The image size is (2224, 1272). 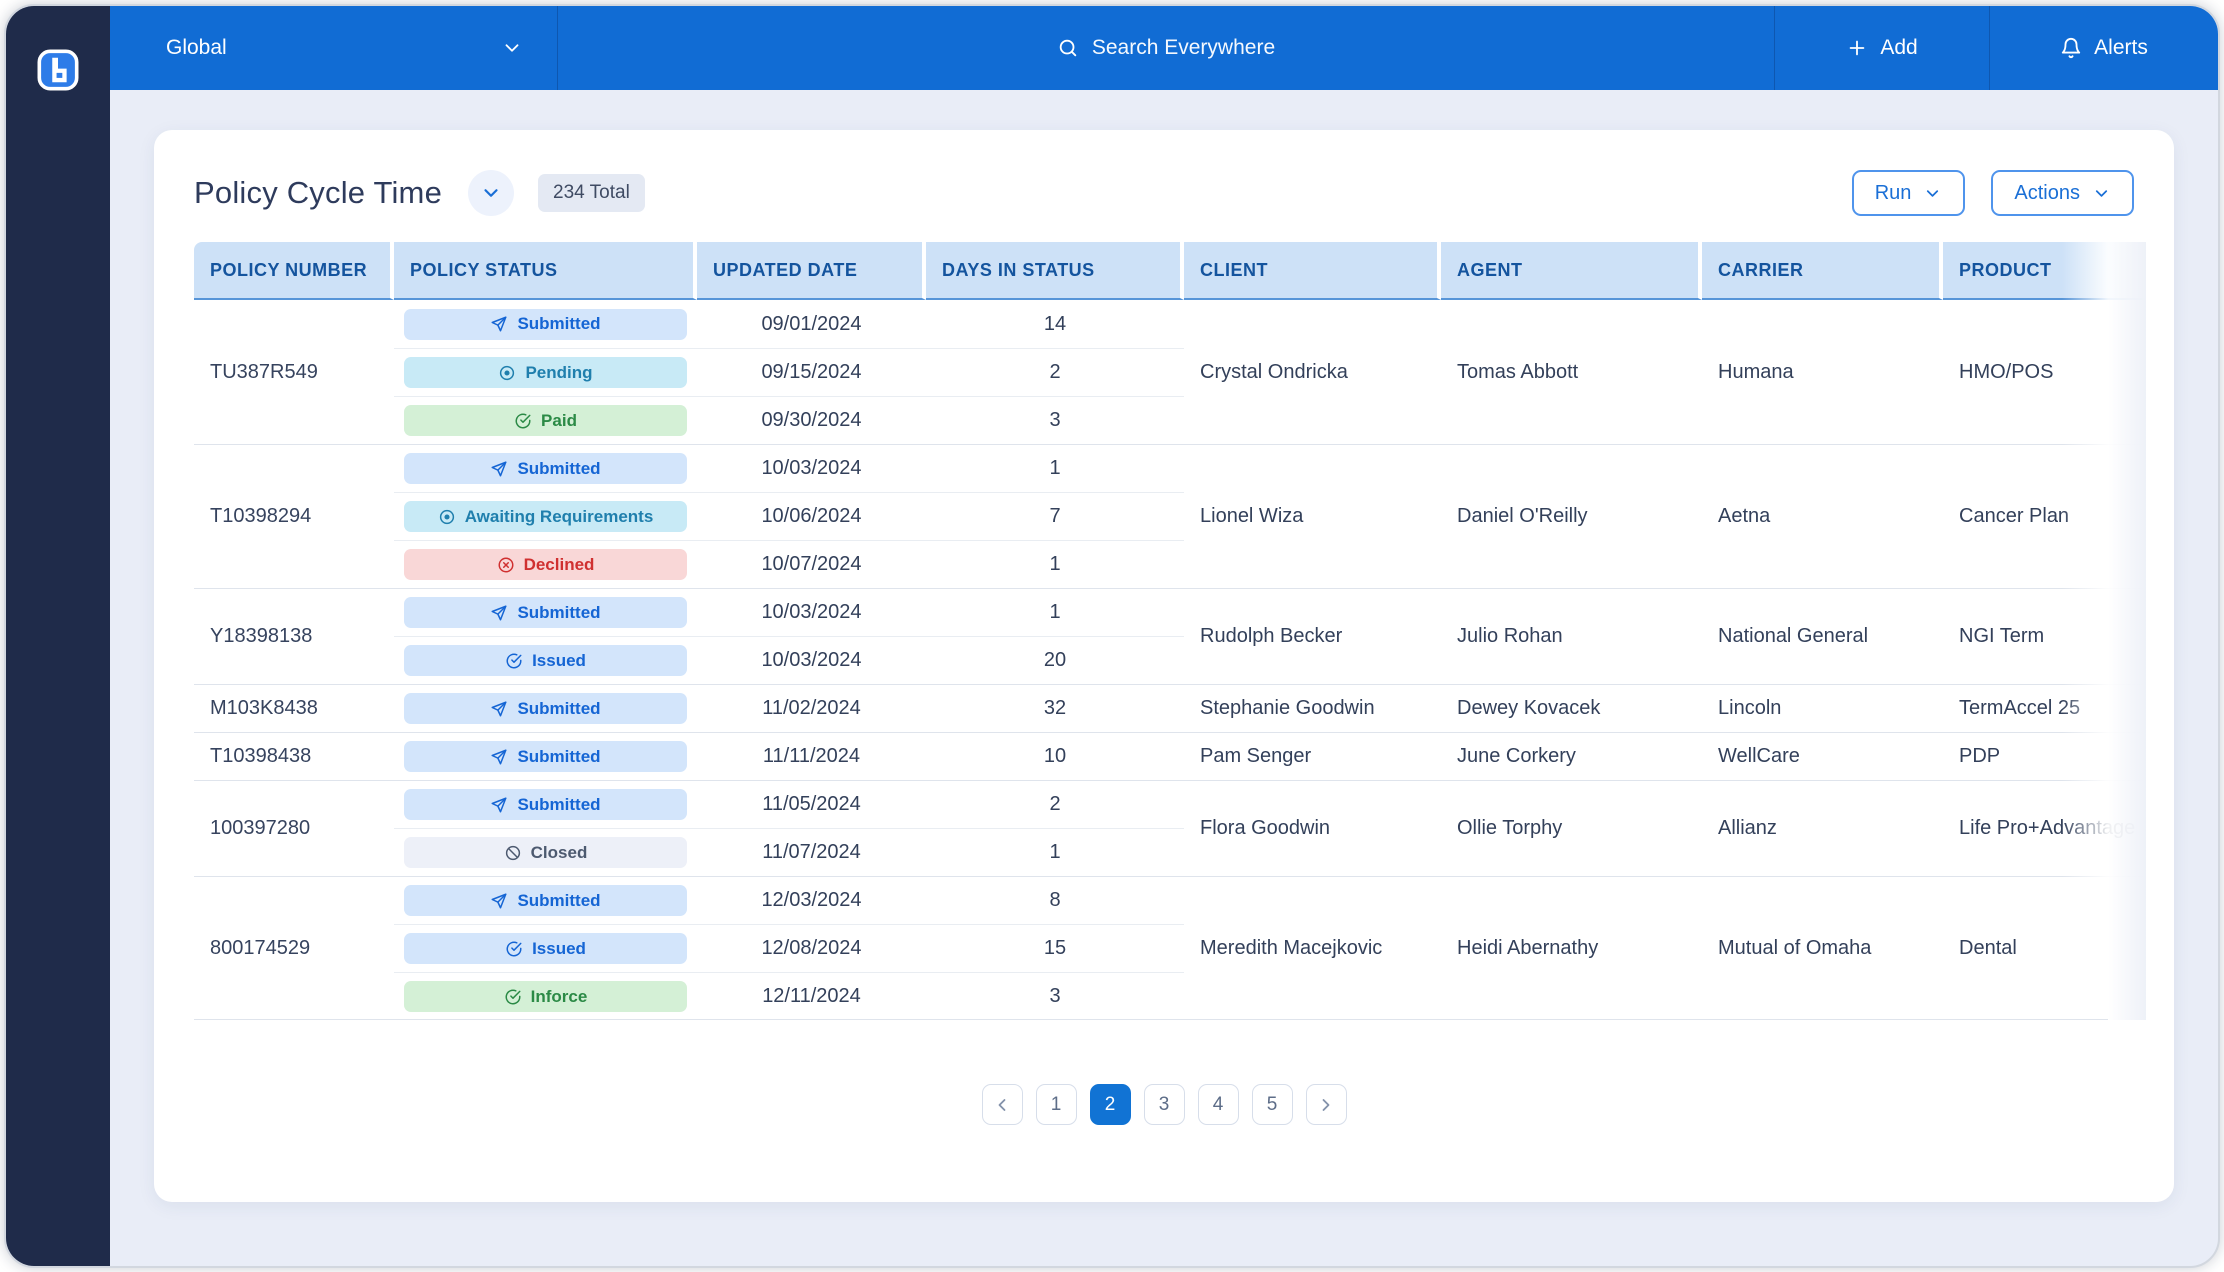 What do you see at coordinates (334, 48) in the screenshot?
I see `global-scope-dropdown: Global` at bounding box center [334, 48].